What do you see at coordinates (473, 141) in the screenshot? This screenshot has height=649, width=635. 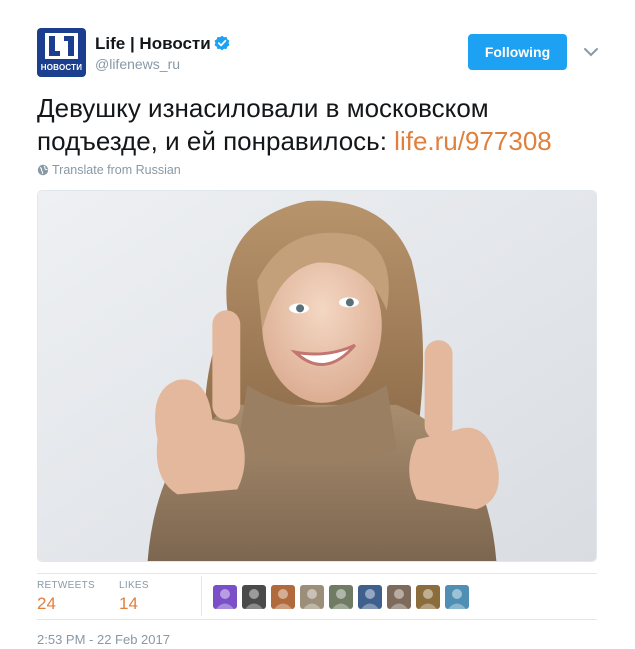 I see `tweet-link: life.ru/977308` at bounding box center [473, 141].